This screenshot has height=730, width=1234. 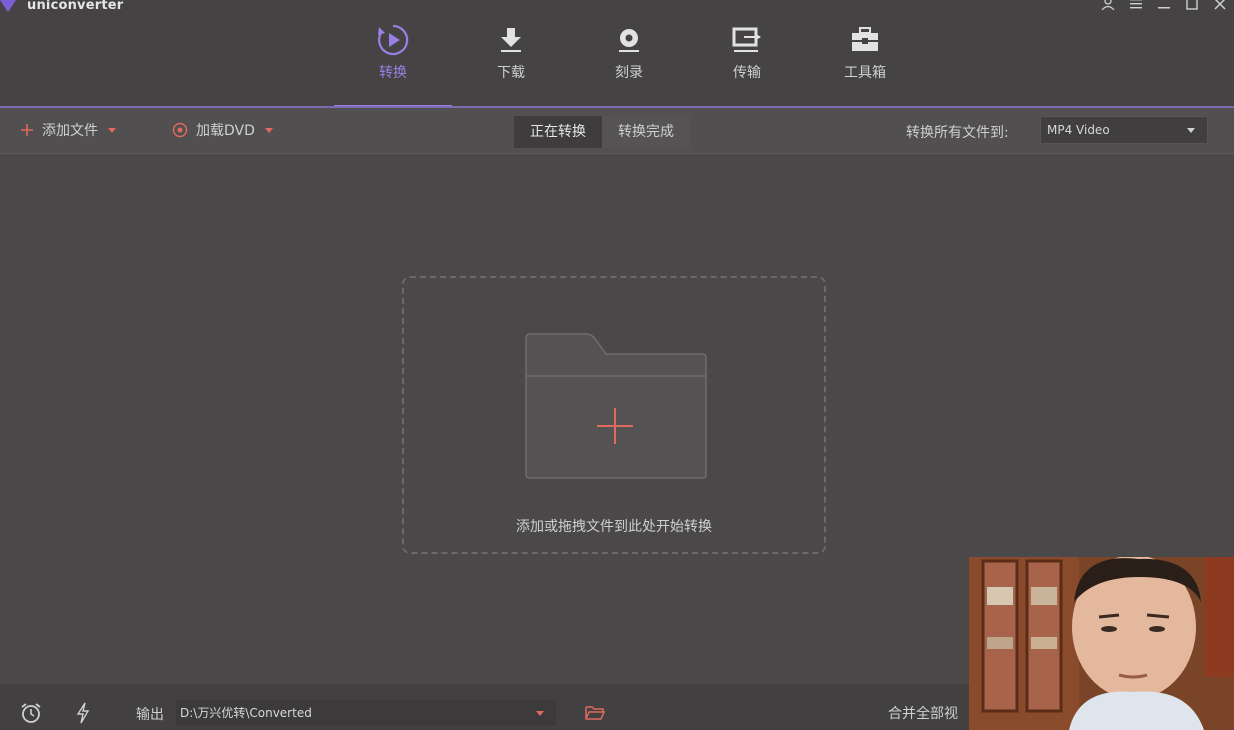 I want to click on file-drop-zone: 添加或拖拽文件到此处开始转换, so click(x=614, y=415).